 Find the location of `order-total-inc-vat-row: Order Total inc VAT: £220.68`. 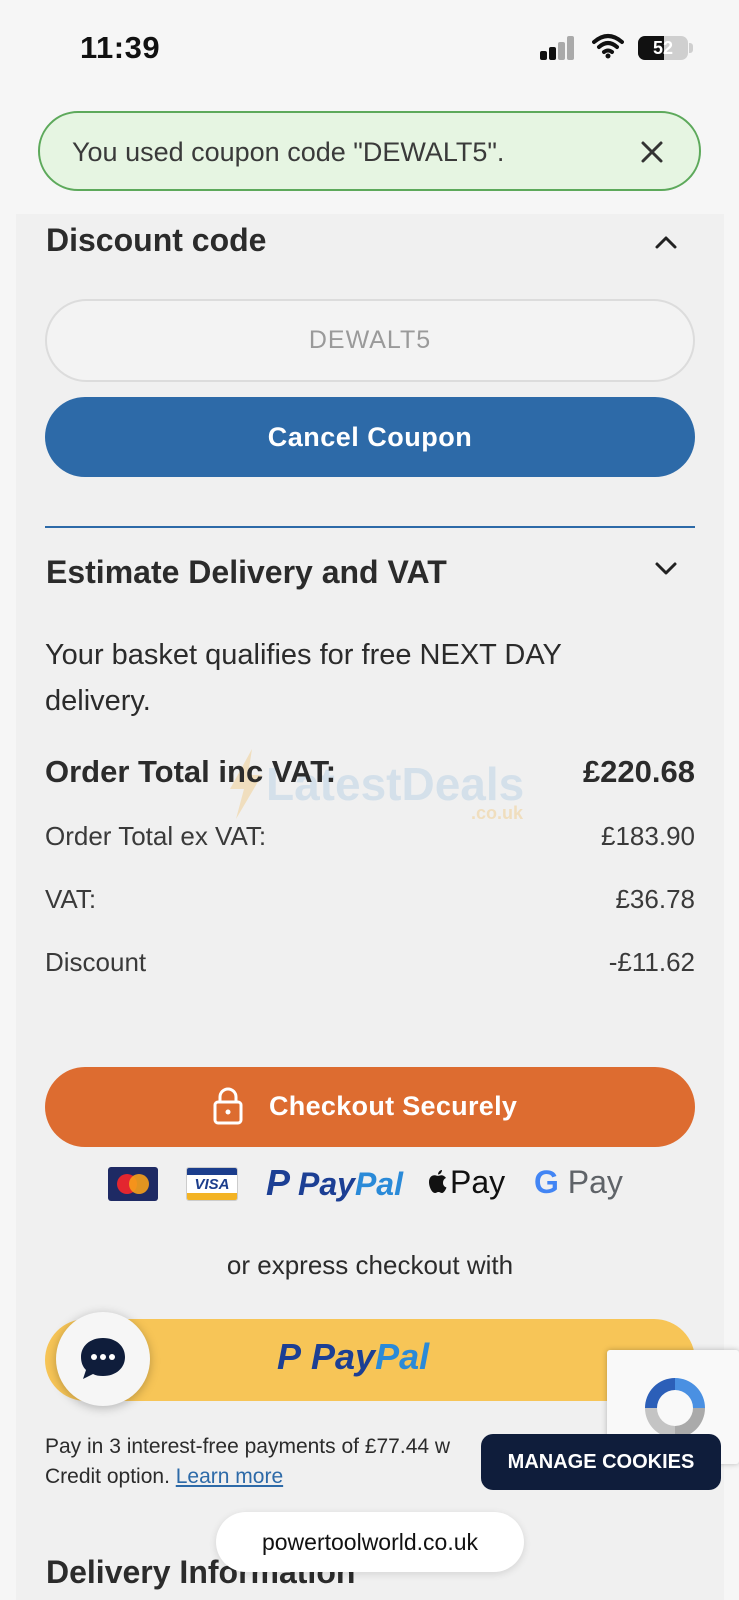

order-total-inc-vat-row: Order Total inc VAT: £220.68 is located at coordinates (370, 774).